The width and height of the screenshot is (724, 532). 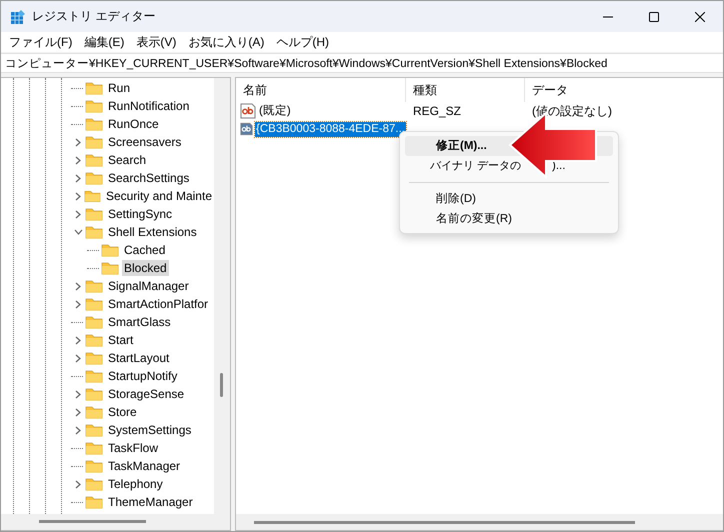 I want to click on tree-item: SettingSync, so click(x=140, y=214).